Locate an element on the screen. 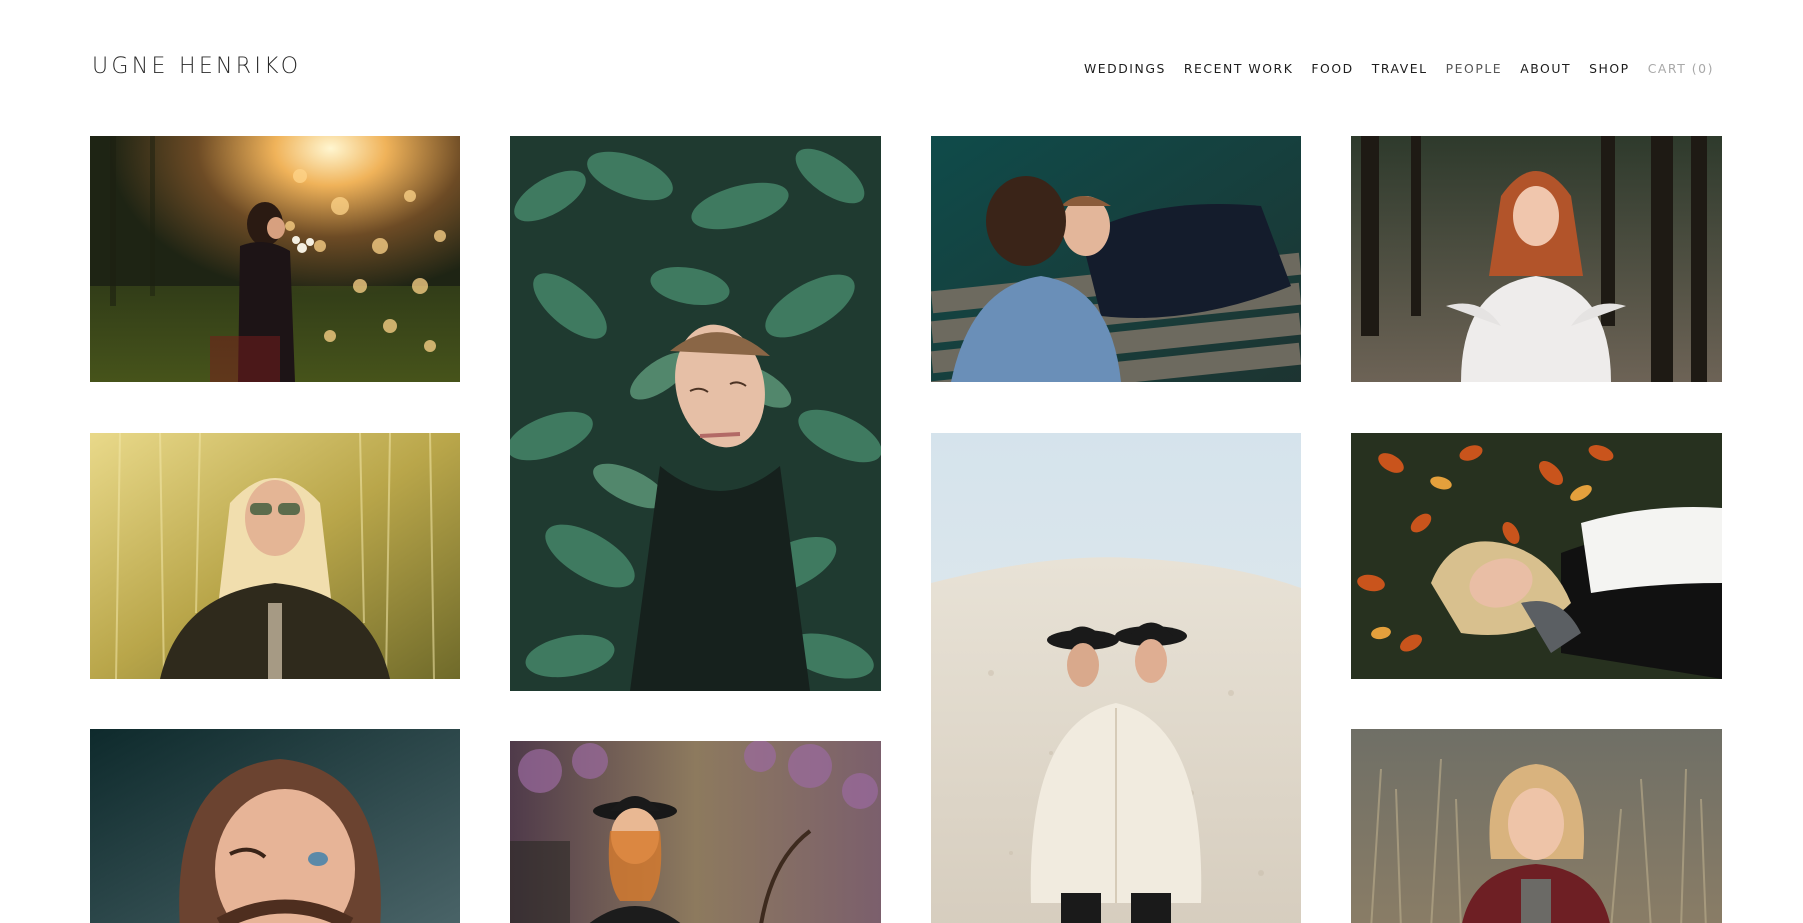 The width and height of the screenshot is (1803, 923). photo-two-women-in-hats is located at coordinates (1116, 678).